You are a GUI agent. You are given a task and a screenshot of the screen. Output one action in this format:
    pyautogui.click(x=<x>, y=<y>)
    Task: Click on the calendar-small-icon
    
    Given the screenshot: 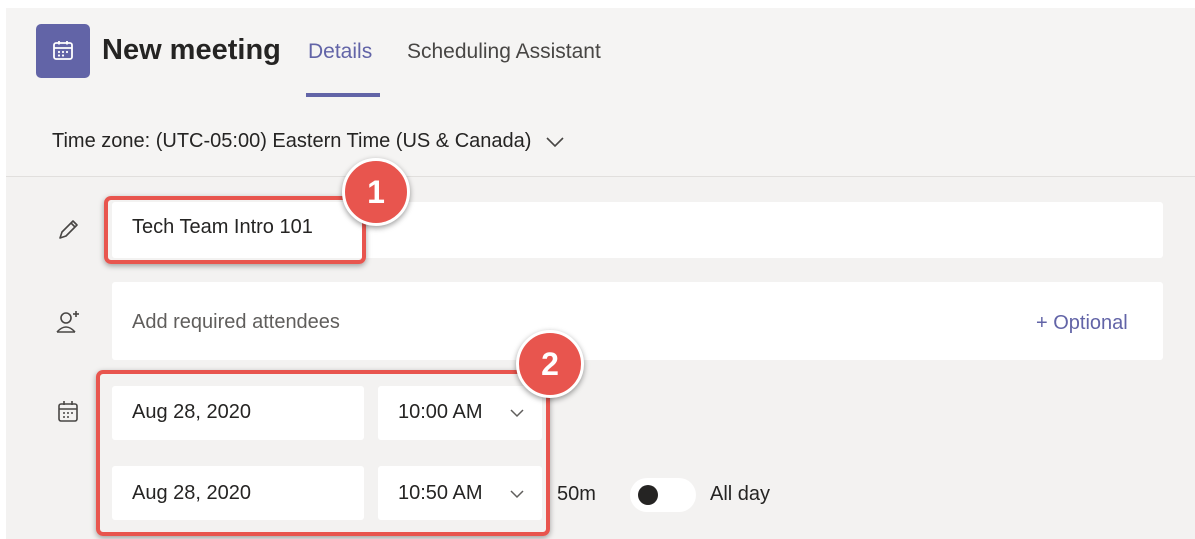 What is the action you would take?
    pyautogui.click(x=68, y=411)
    